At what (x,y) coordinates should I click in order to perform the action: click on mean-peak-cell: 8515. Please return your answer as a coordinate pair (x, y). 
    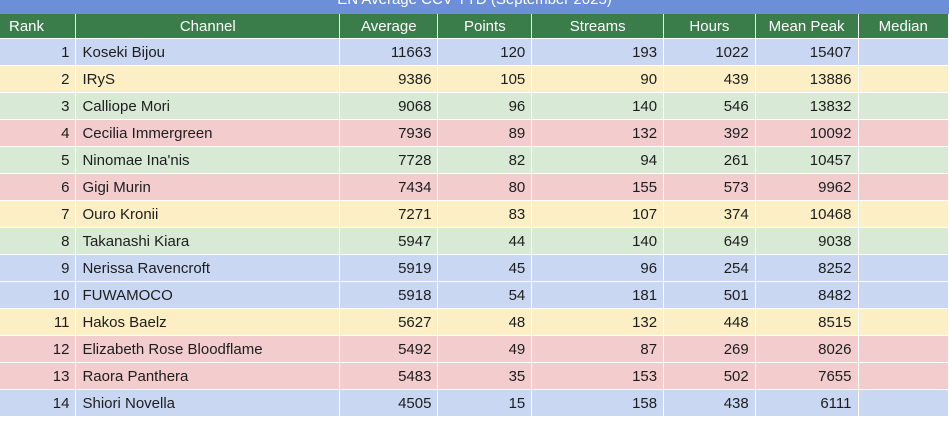
    Looking at the image, I should click on (807, 322).